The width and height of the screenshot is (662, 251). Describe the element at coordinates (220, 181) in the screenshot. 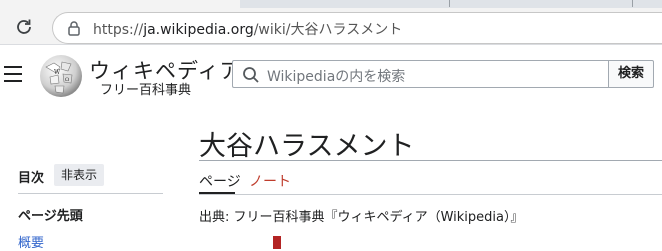

I see `tab-page: ページ` at that location.